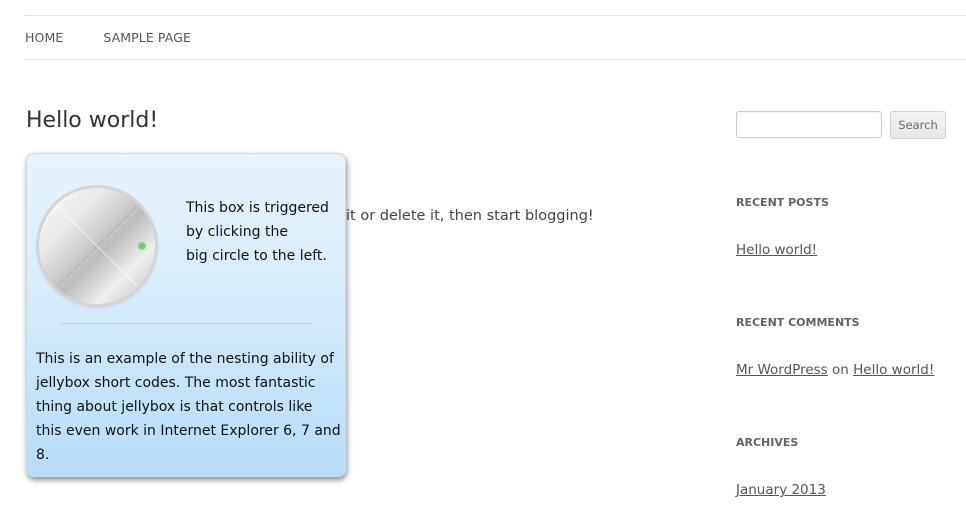  I want to click on nav-item-sample-page: SAMPLE PAGE, so click(147, 37).